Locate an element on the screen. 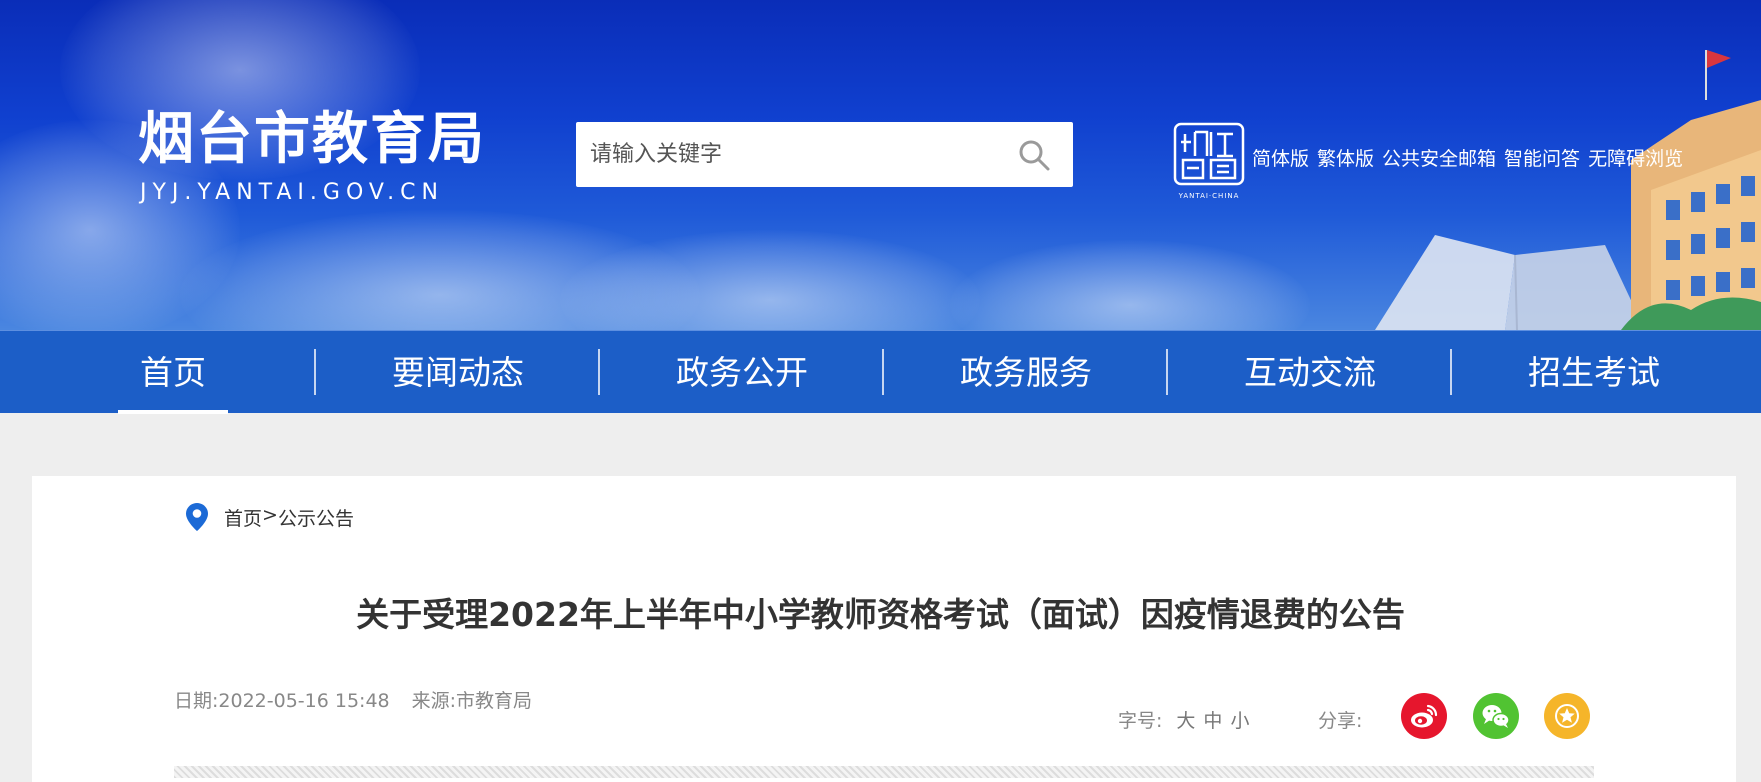 The height and width of the screenshot is (782, 1761). top-link-smart-qa: 智能问答 is located at coordinates (1542, 157).